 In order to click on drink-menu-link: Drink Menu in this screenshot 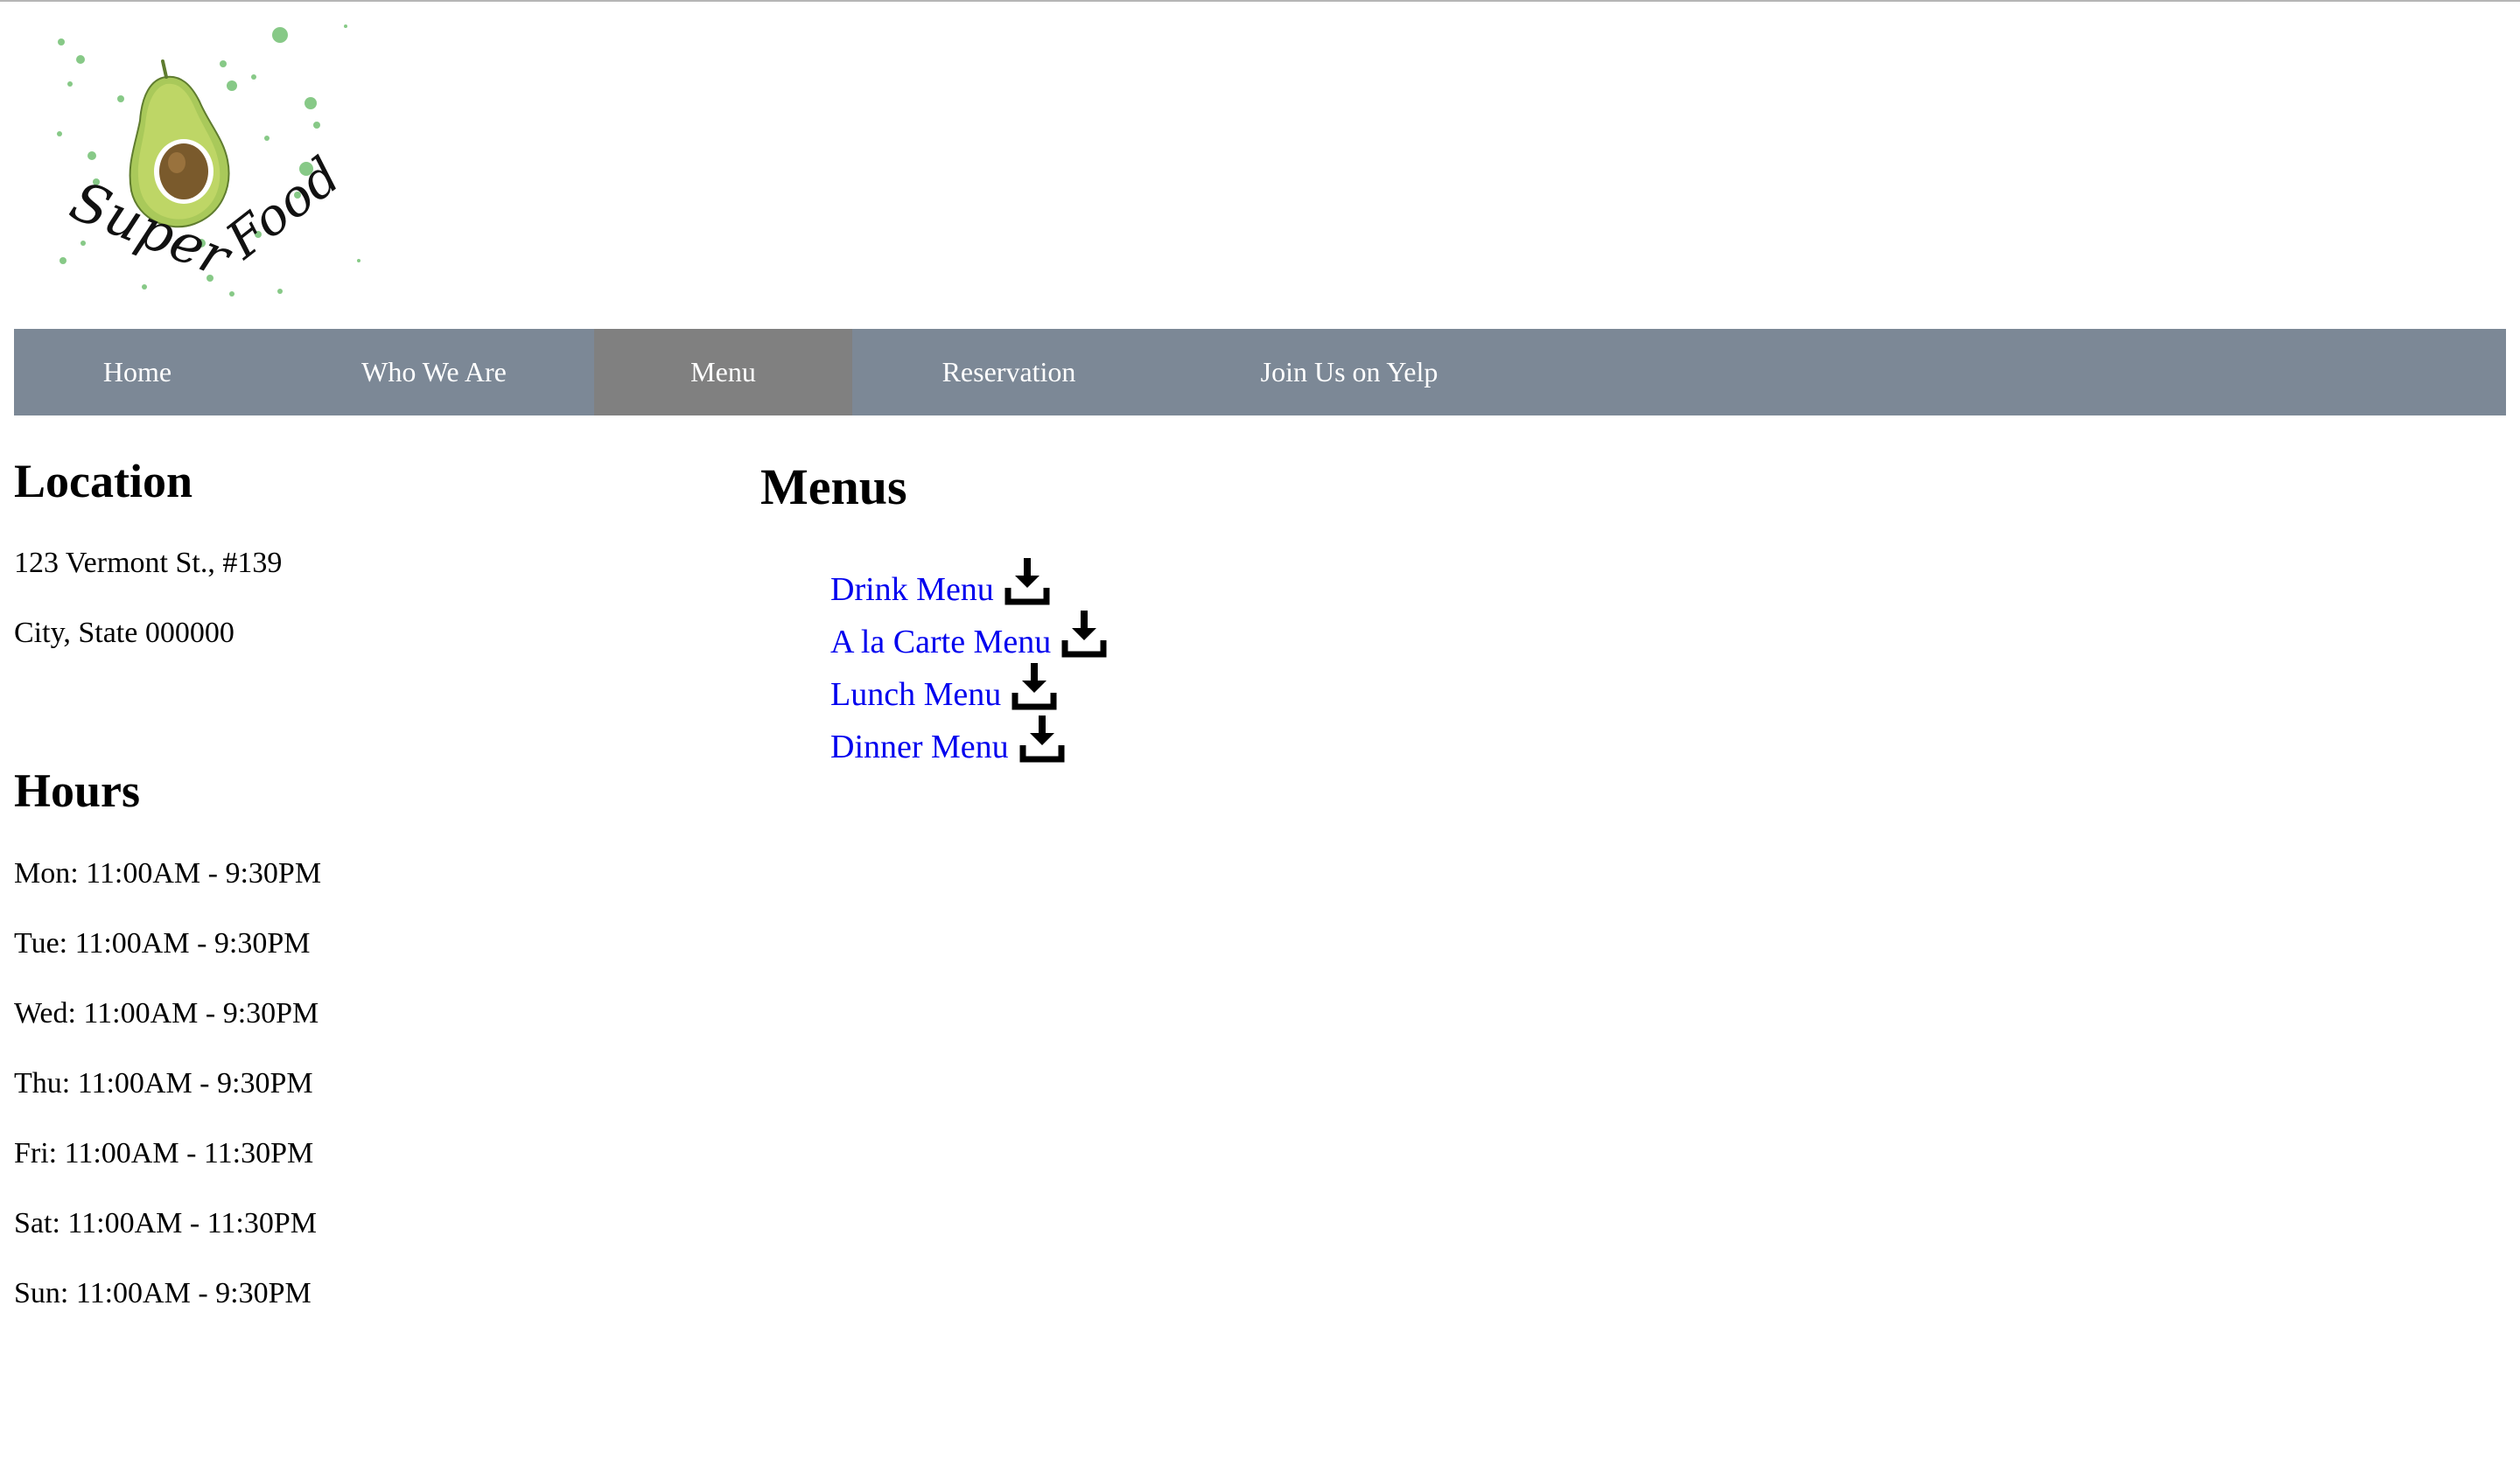, I will do `click(912, 589)`.